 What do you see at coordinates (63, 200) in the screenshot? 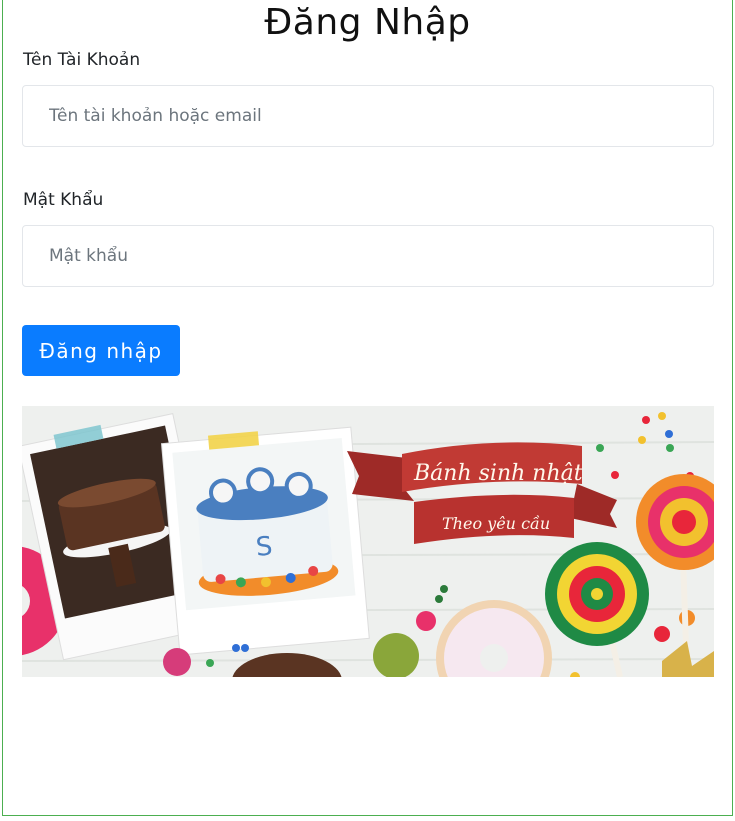
I see `password-label: Mật Khẩu` at bounding box center [63, 200].